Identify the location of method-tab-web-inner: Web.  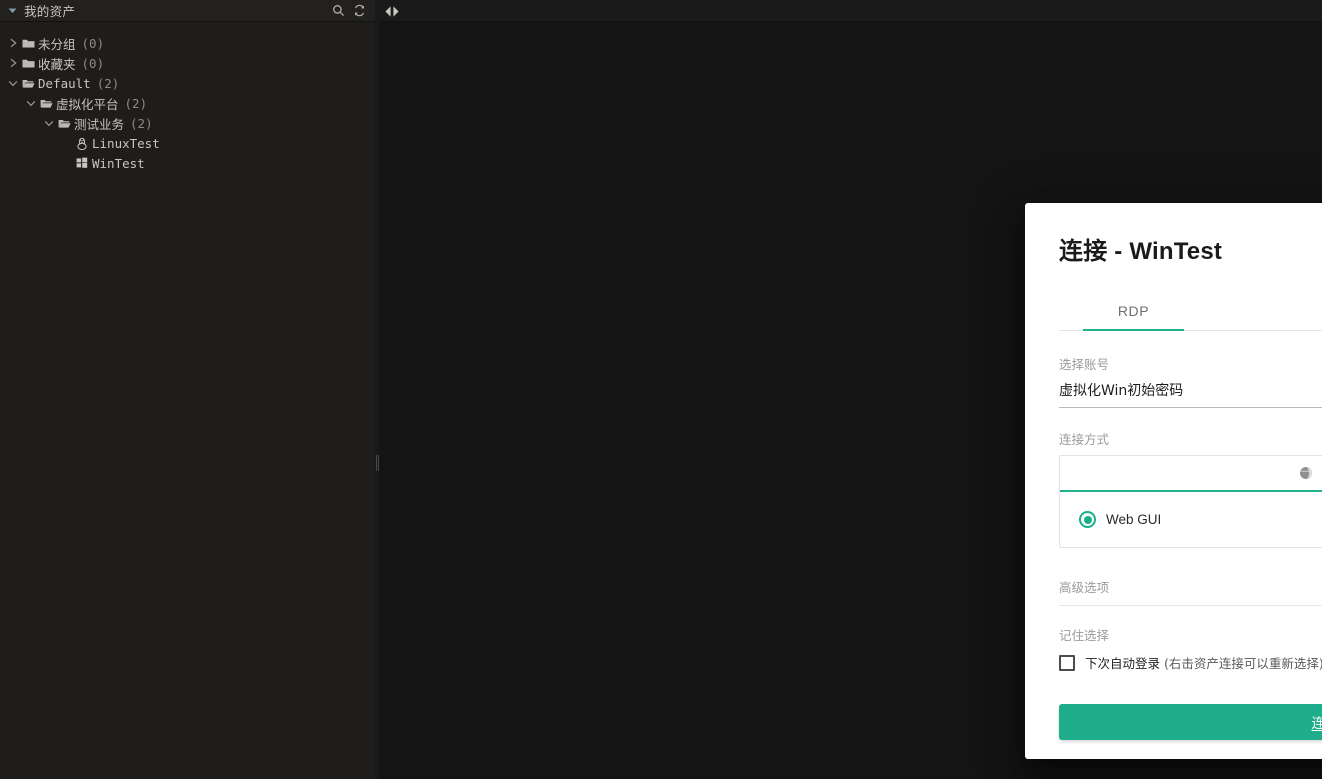
(1310, 473).